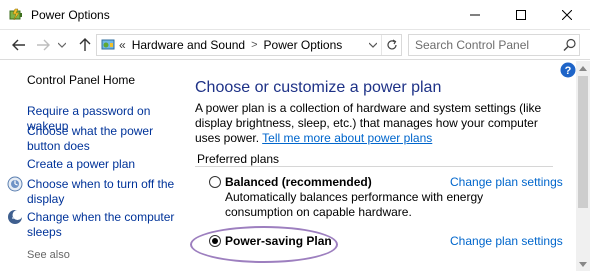 The width and height of the screenshot is (590, 271). Describe the element at coordinates (374, 159) in the screenshot. I see `preferred-plans-section: Preferred plans` at that location.